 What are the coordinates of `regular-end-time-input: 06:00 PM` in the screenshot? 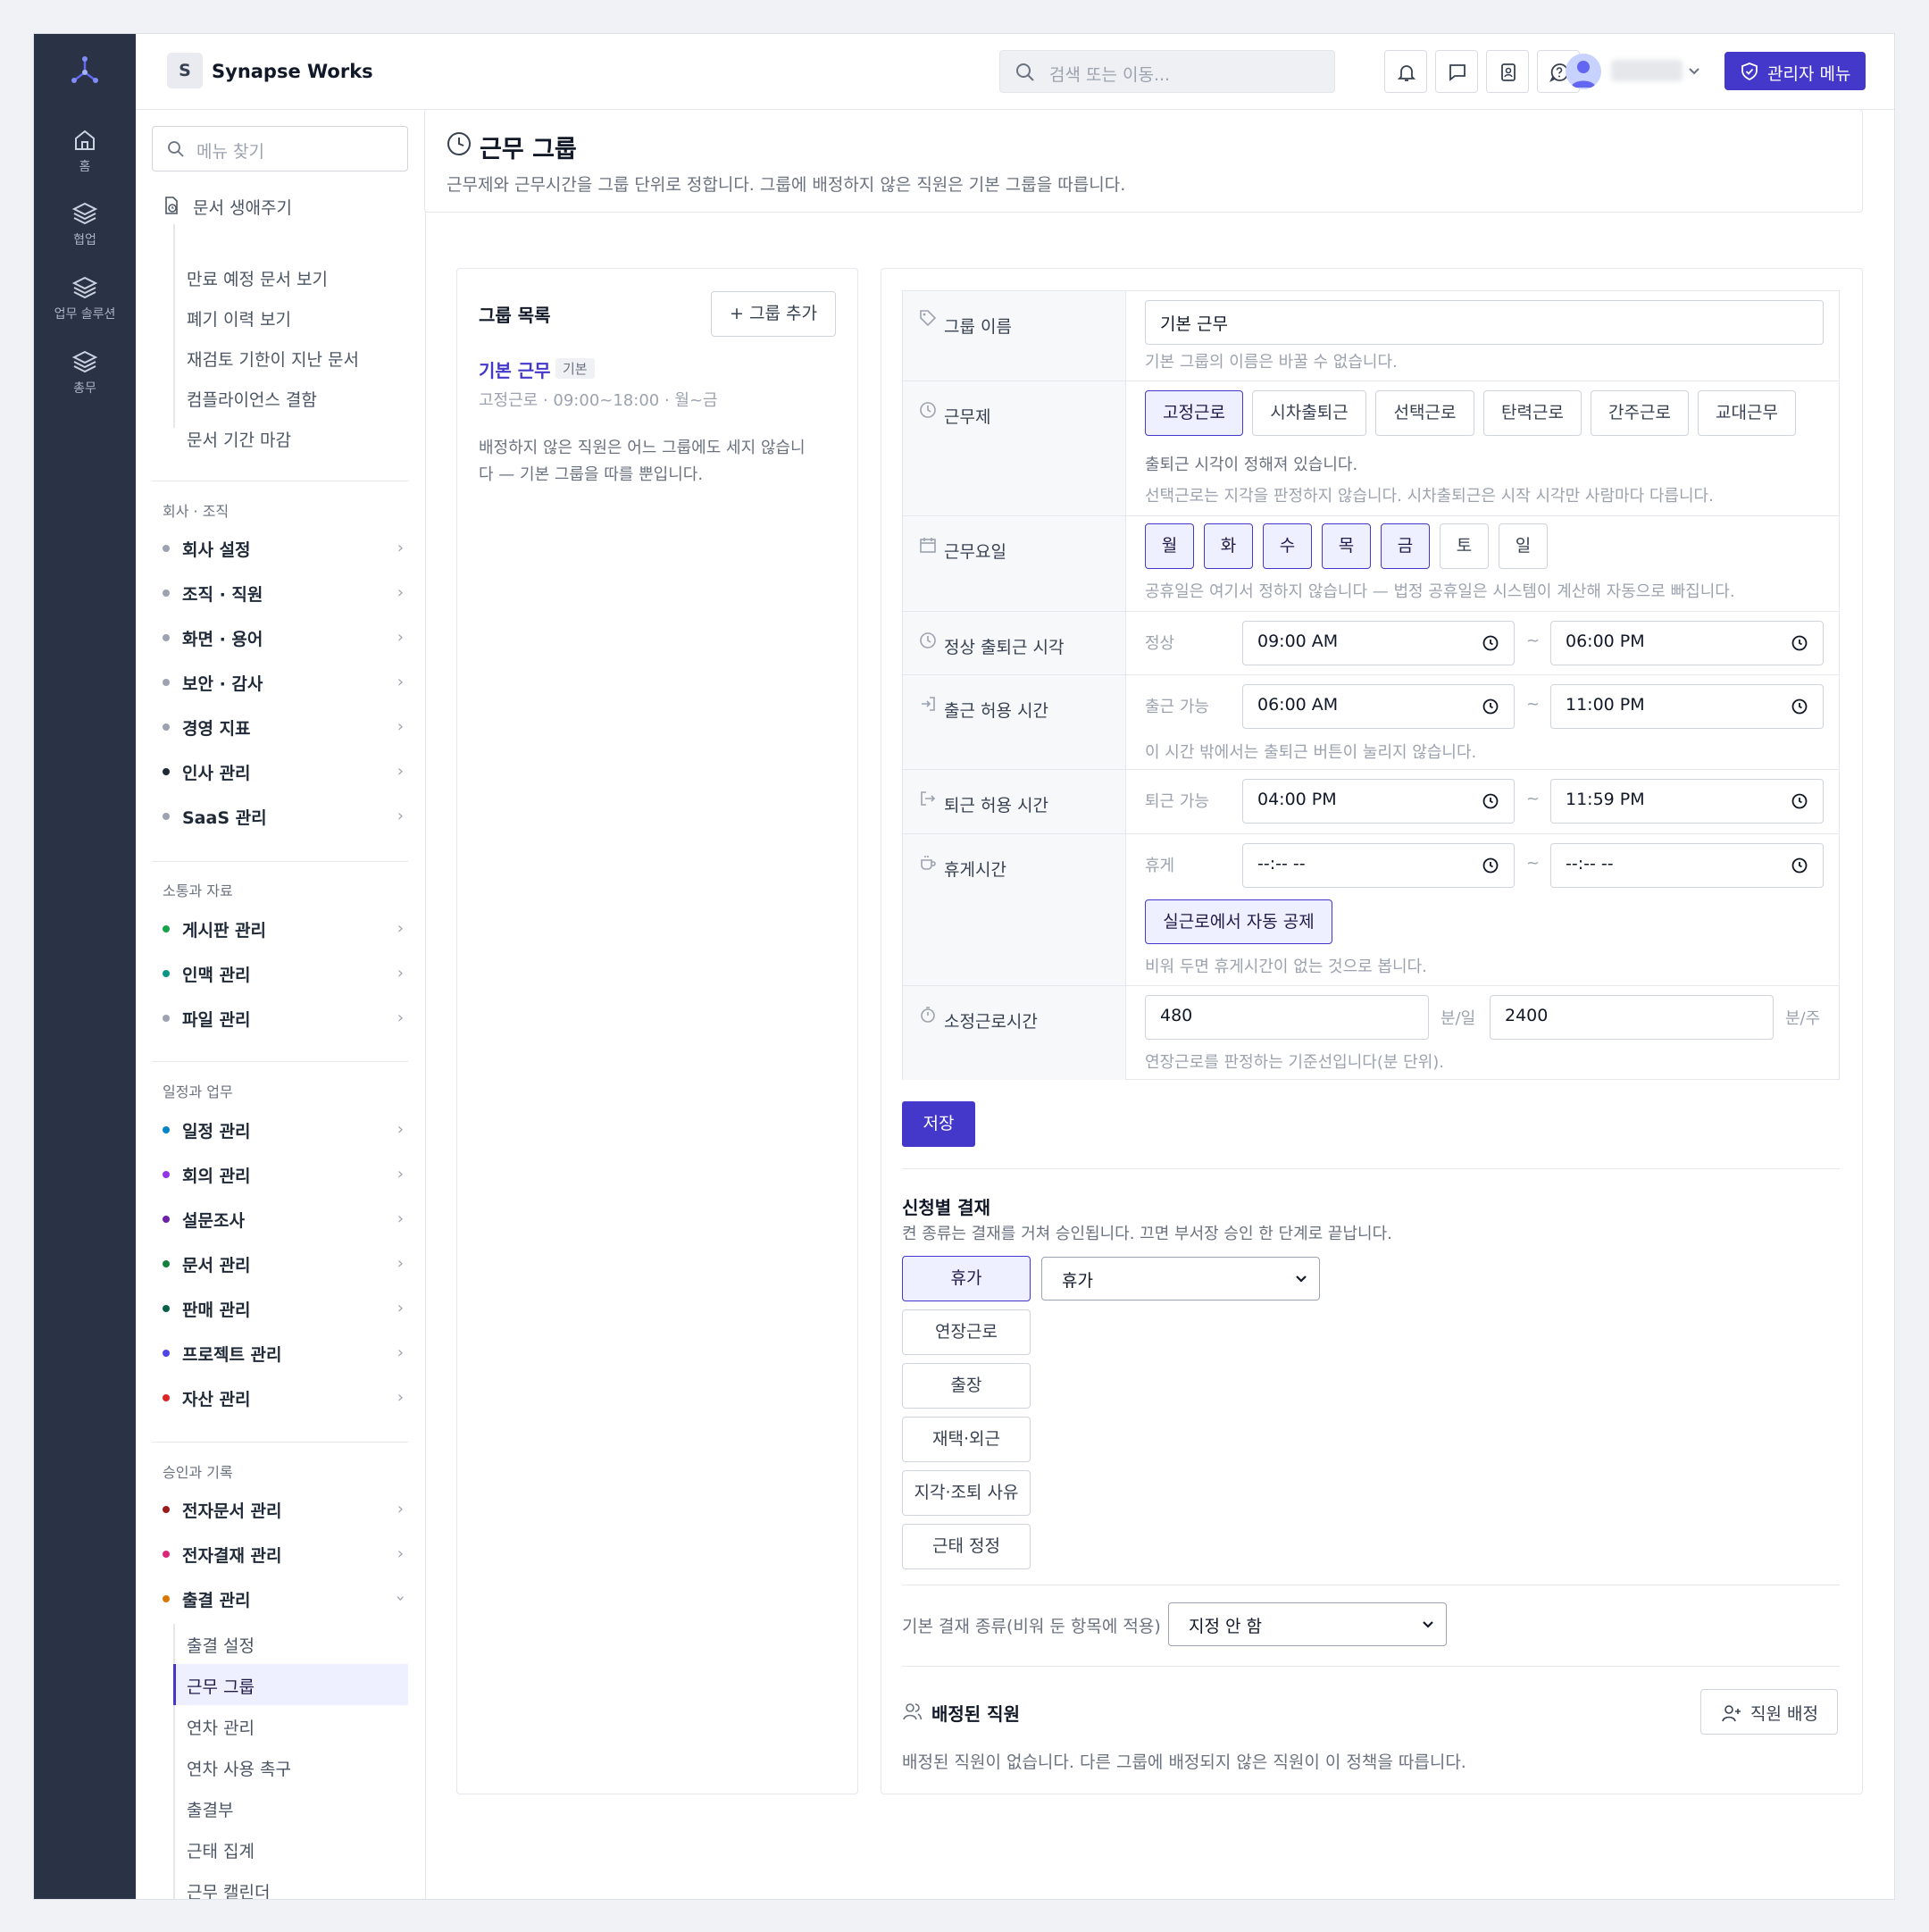 It's located at (1687, 643).